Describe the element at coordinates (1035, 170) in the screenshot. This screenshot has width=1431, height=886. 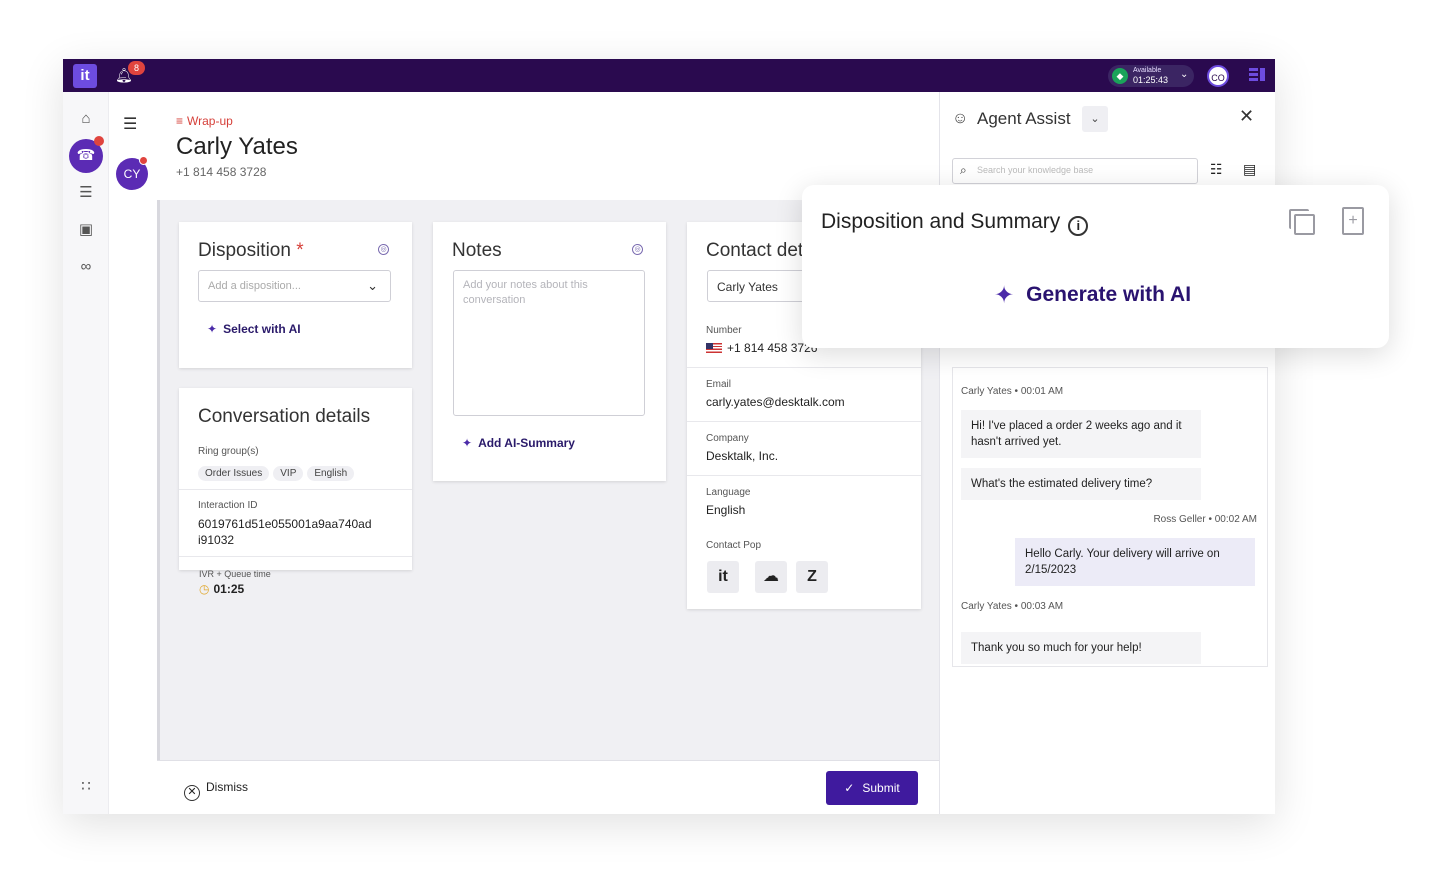
I see `knowledge-search-placeholder: Search your knowledge base` at that location.